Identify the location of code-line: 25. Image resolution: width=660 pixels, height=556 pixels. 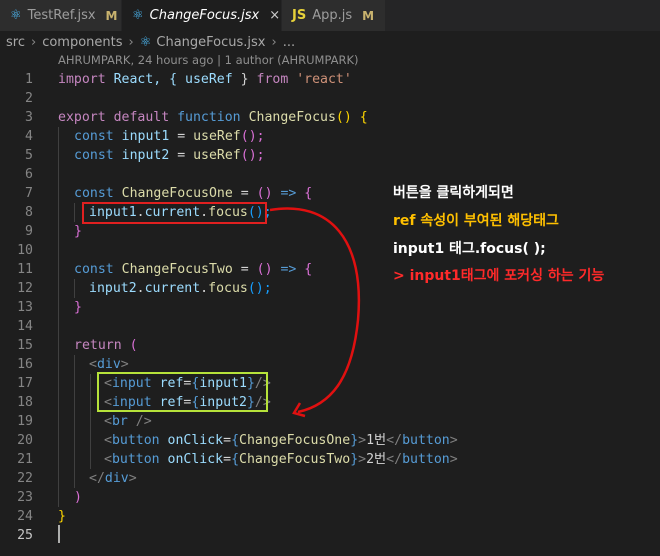
(330, 535).